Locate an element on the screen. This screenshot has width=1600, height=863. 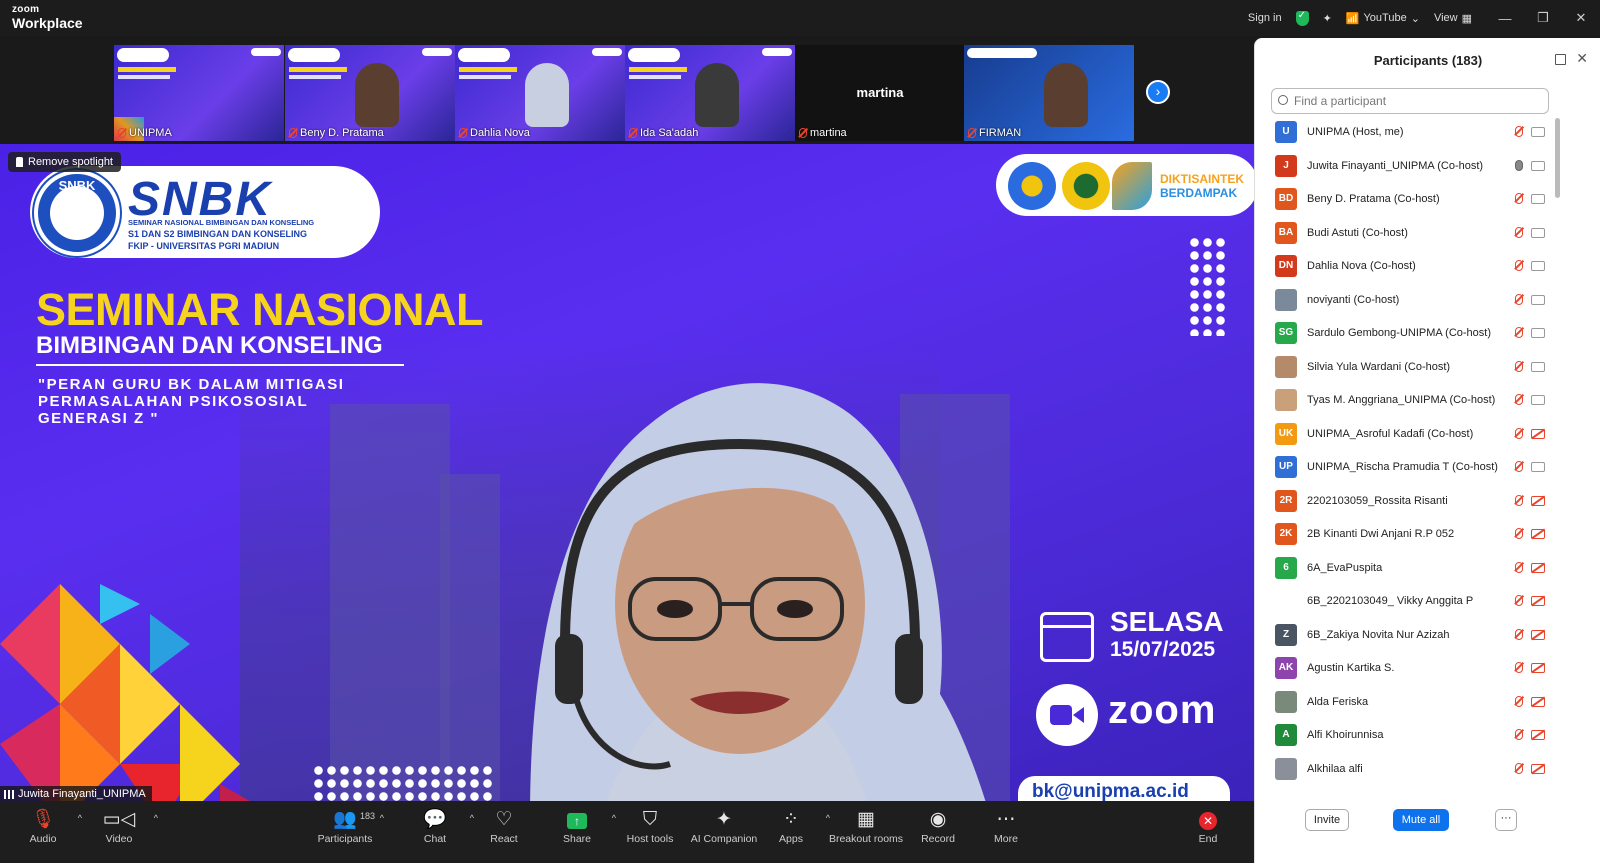
invite-button: Invite is located at coordinates (1327, 820).